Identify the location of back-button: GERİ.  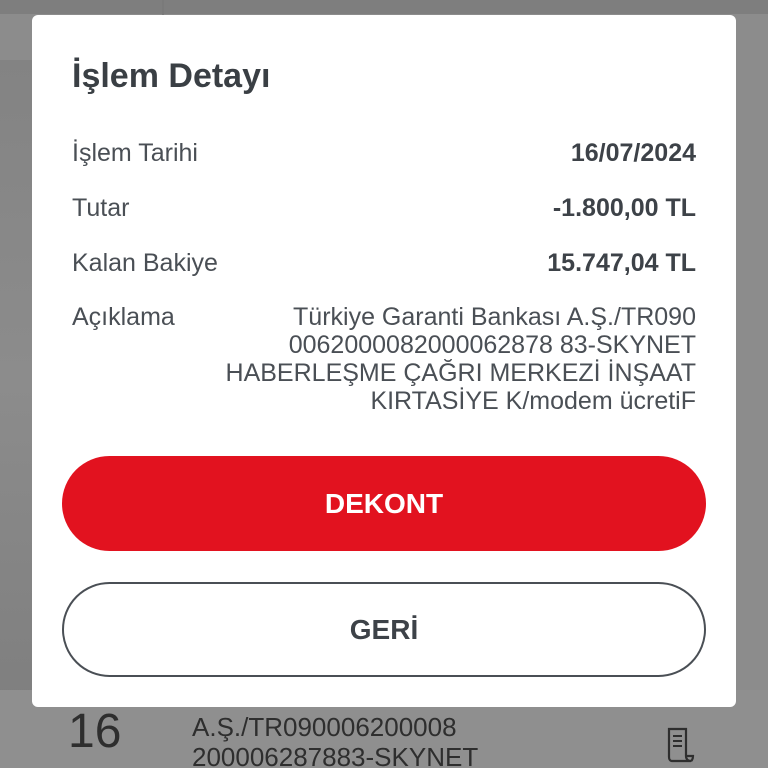
(384, 629).